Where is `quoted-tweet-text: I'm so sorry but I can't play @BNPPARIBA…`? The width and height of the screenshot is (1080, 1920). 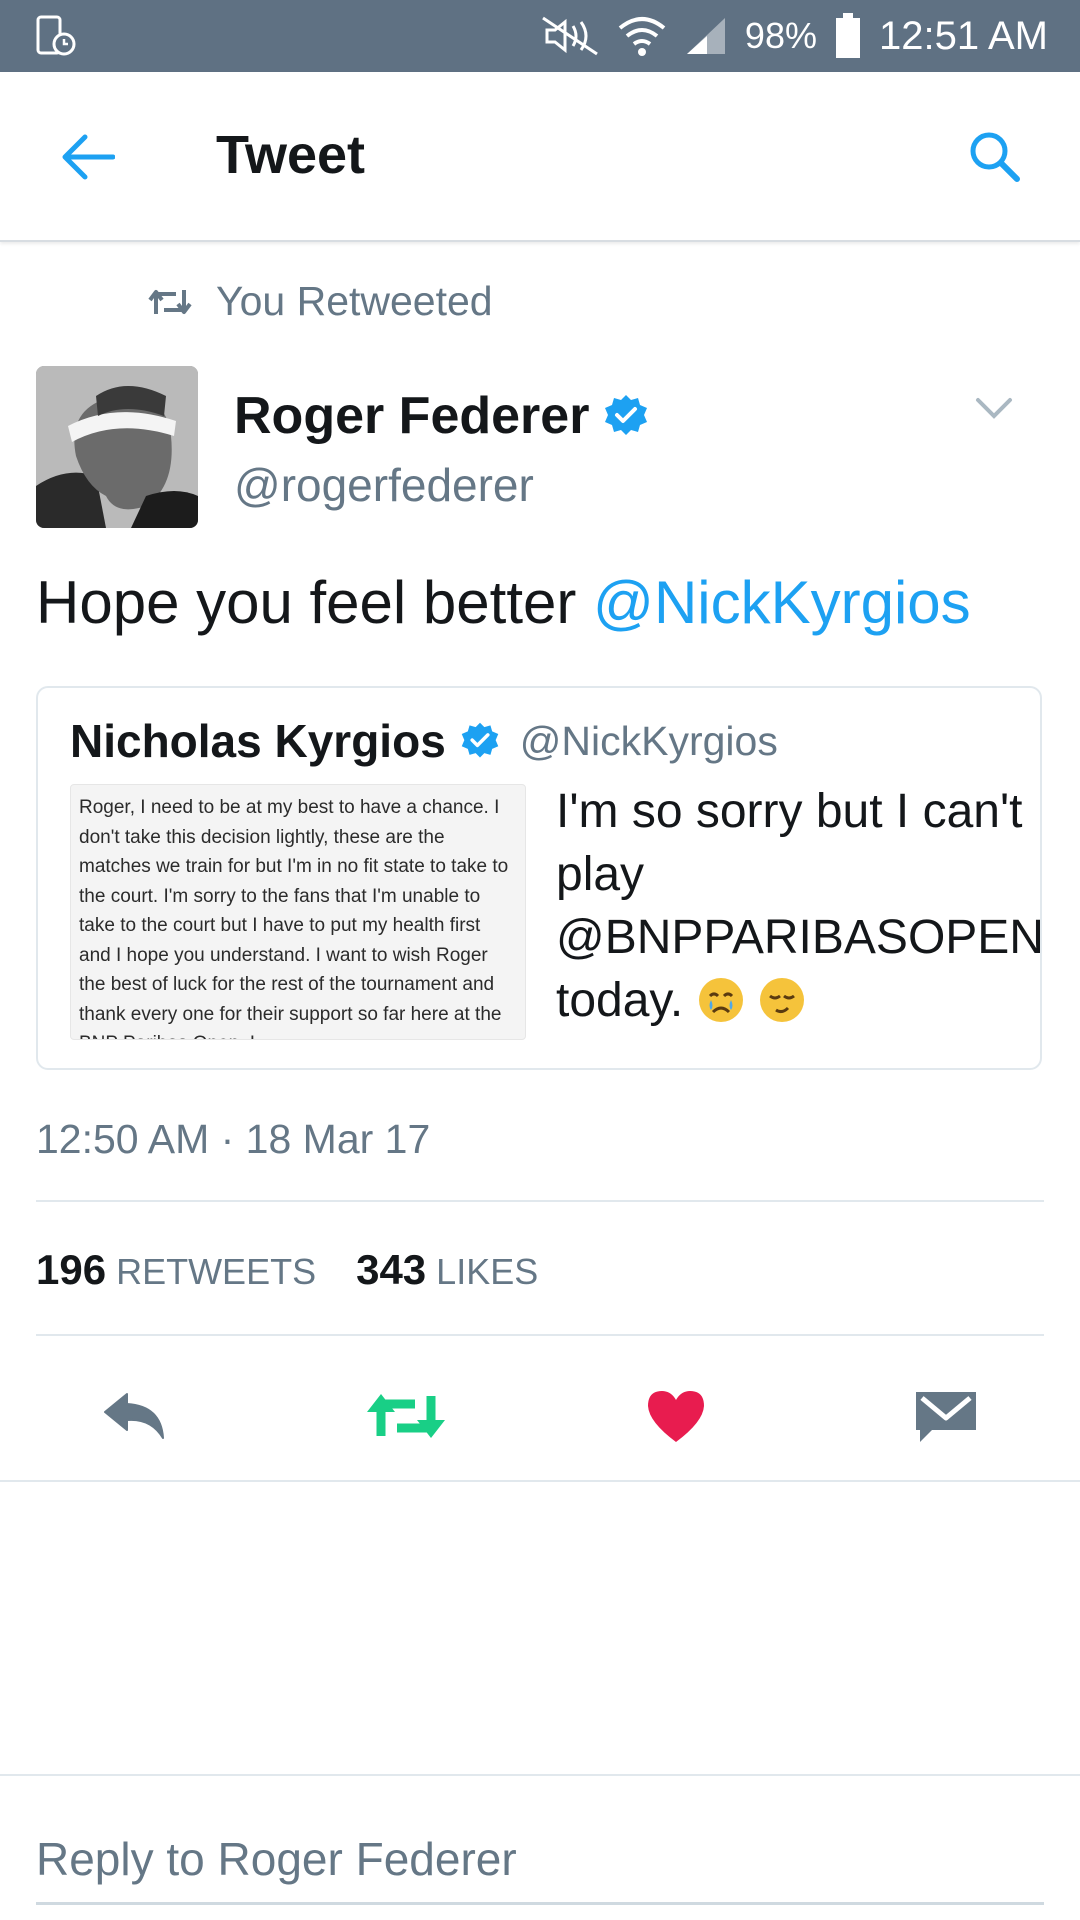
quoted-tweet-text: I'm so sorry but I can't play @BNPPARIBA… is located at coordinates (800, 906).